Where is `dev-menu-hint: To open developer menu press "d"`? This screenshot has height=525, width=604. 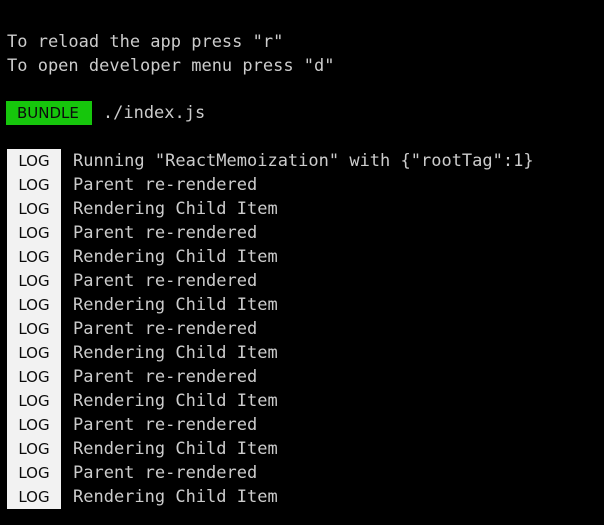
dev-menu-hint: To open developer menu press "d" is located at coordinates (171, 66).